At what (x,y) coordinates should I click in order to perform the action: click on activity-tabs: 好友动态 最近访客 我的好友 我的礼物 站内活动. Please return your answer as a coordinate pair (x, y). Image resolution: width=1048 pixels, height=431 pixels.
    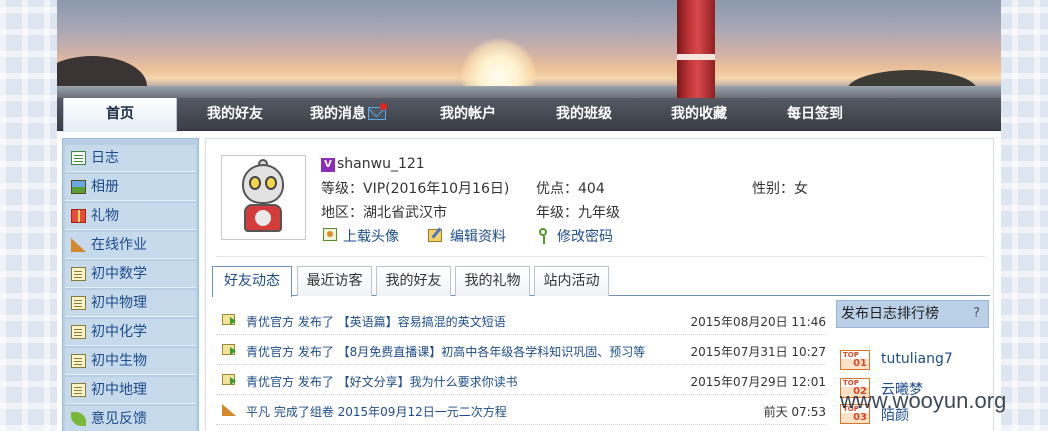
    Looking at the image, I should click on (601, 281).